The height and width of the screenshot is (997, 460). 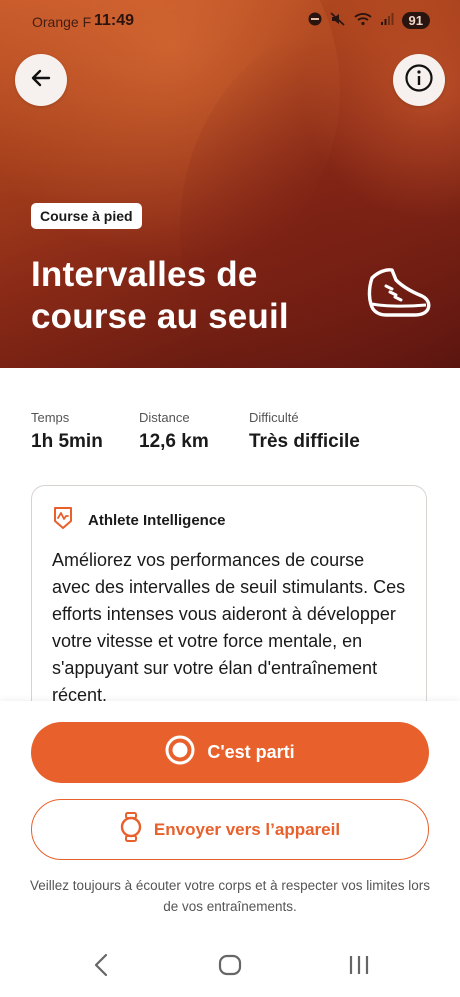 What do you see at coordinates (315, 20) in the screenshot?
I see `do-not-disturb-icon` at bounding box center [315, 20].